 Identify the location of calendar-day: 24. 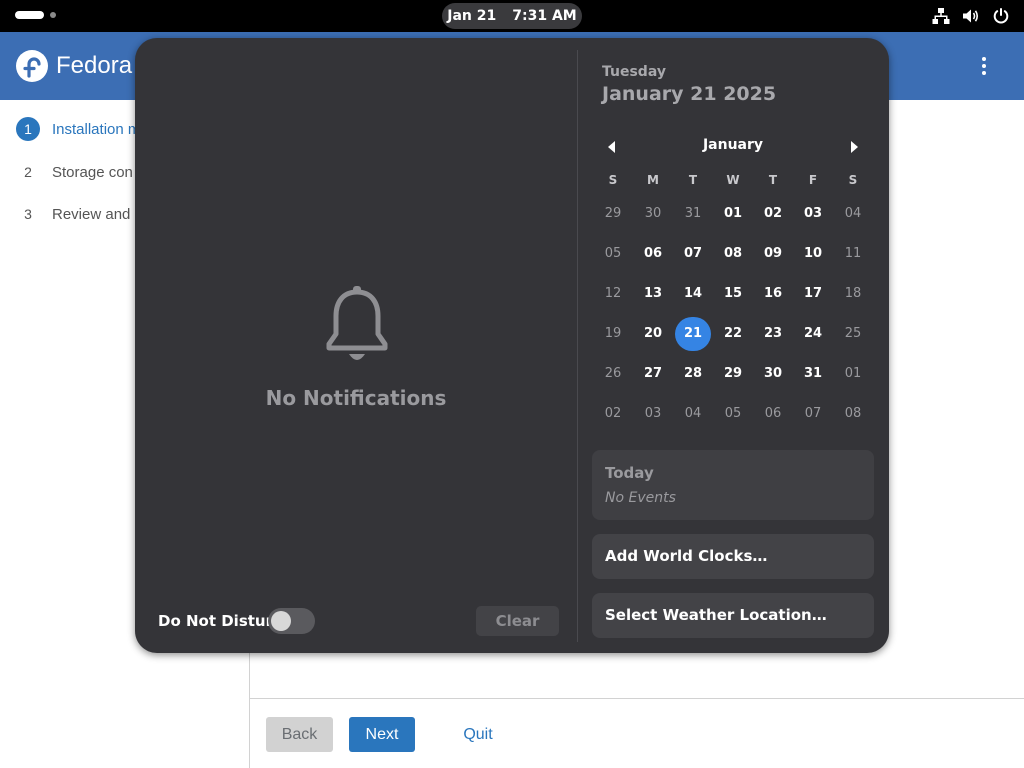
(813, 334).